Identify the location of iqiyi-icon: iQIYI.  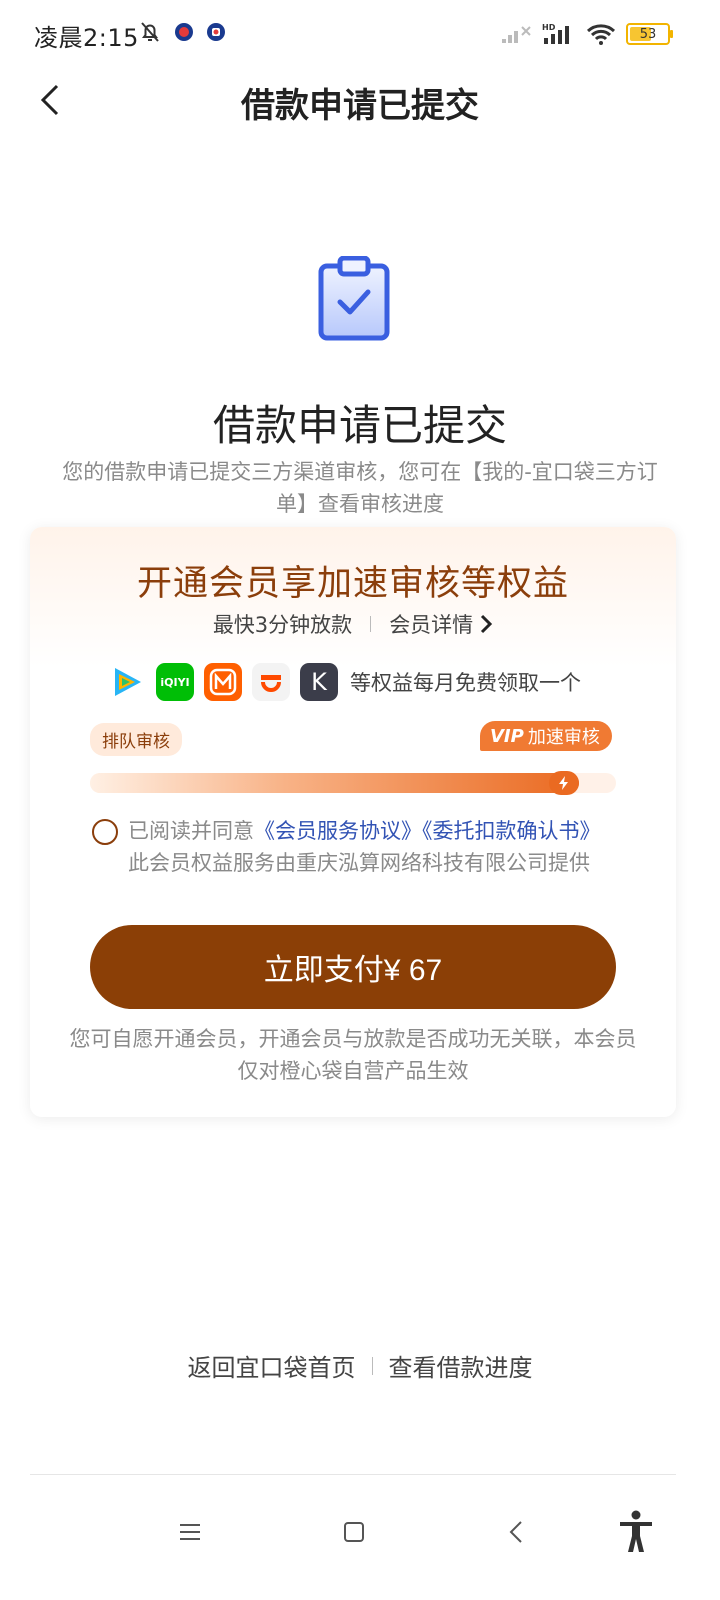
(175, 682).